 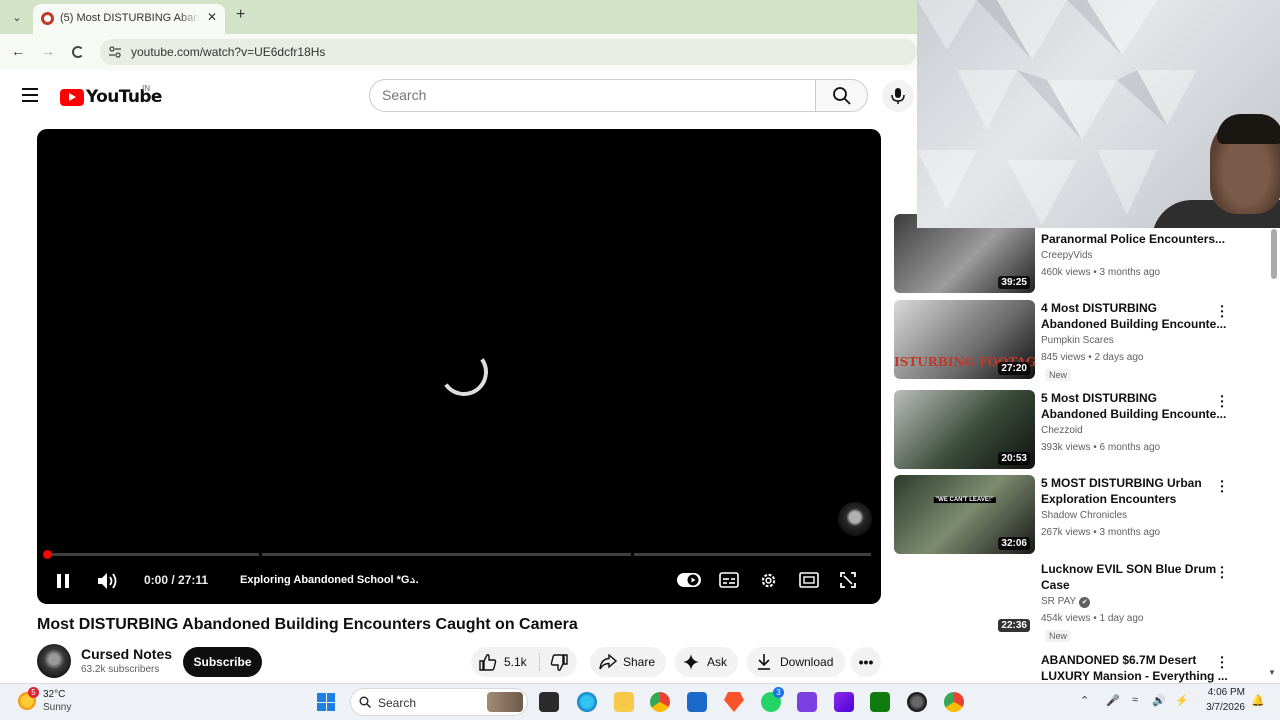 What do you see at coordinates (240, 15) in the screenshot?
I see `new-tab-icon: +` at bounding box center [240, 15].